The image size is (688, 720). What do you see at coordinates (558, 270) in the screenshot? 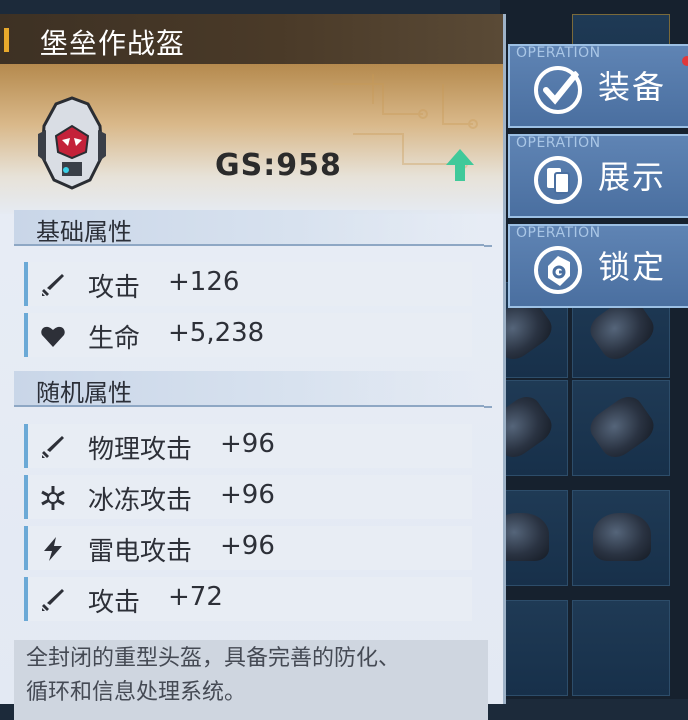
I see `lock-tag-icon` at bounding box center [558, 270].